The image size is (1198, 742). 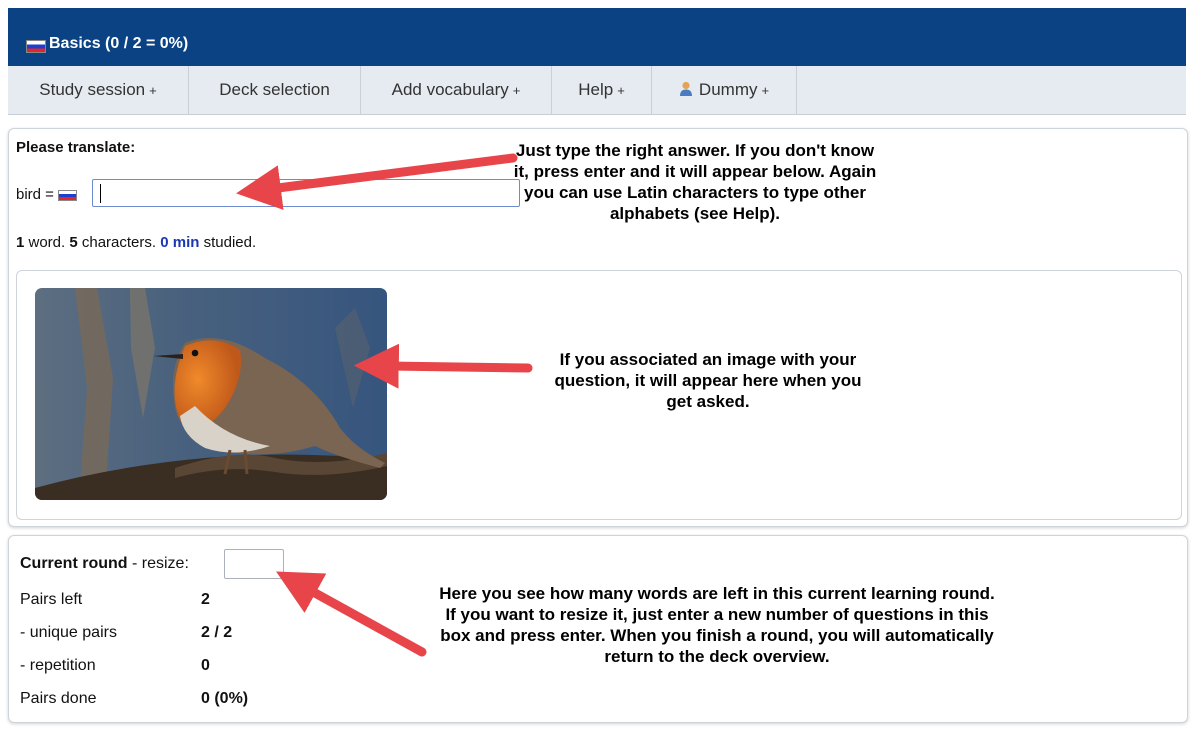 What do you see at coordinates (456, 90) in the screenshot?
I see `menu-add-vocabulary: Add vocabulary +` at bounding box center [456, 90].